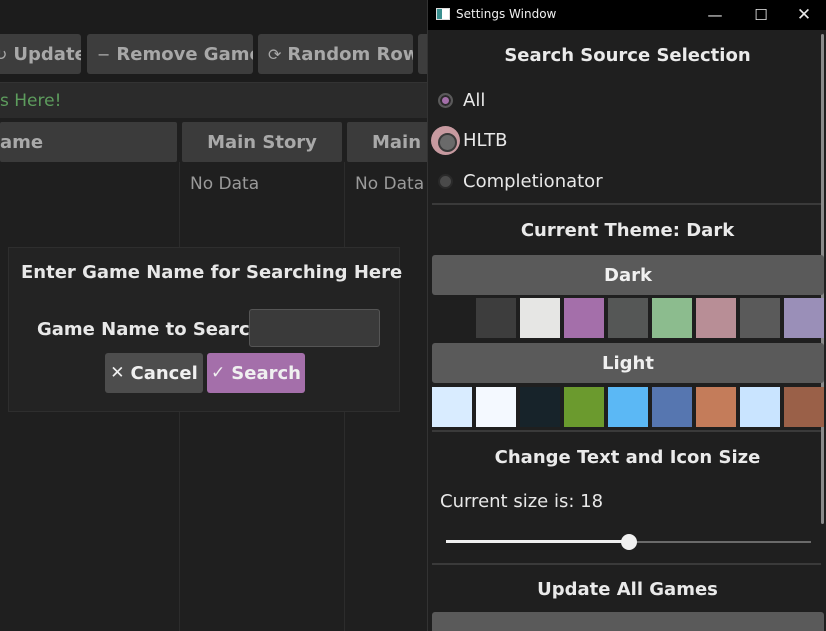 The height and width of the screenshot is (631, 826). I want to click on minimize-icon: —, so click(715, 15).